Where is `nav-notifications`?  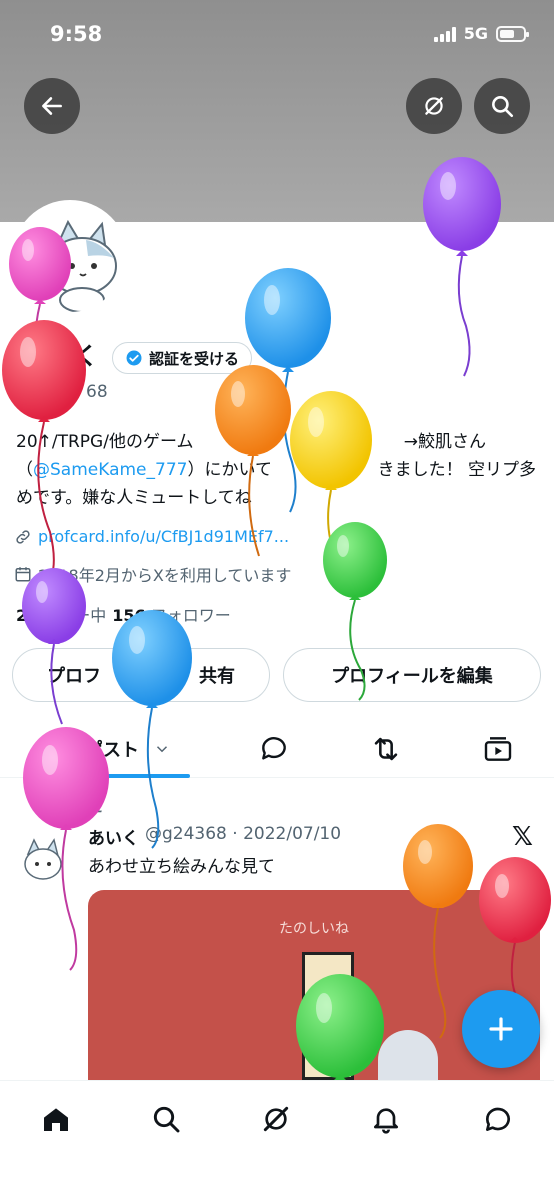
nav-notifications is located at coordinates (386, 1119).